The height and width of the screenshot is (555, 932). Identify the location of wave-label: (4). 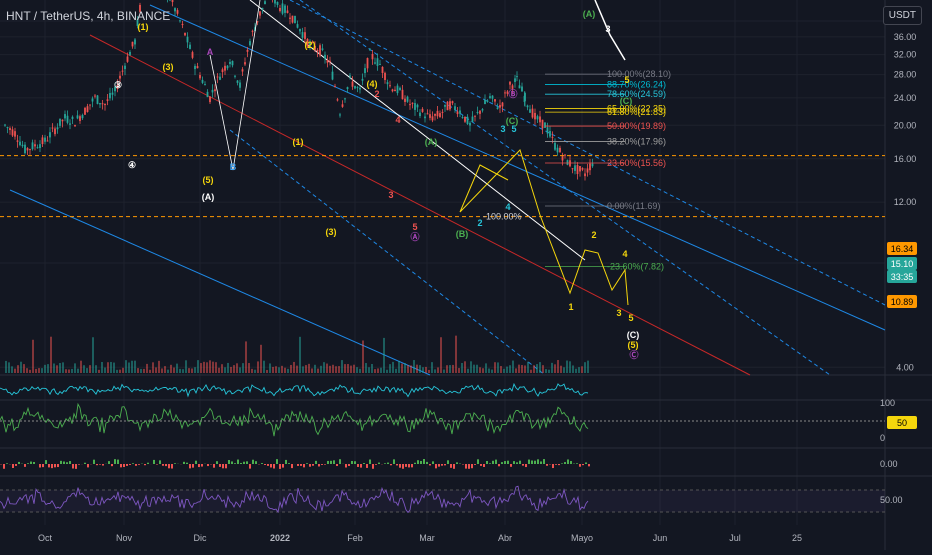
(372, 84).